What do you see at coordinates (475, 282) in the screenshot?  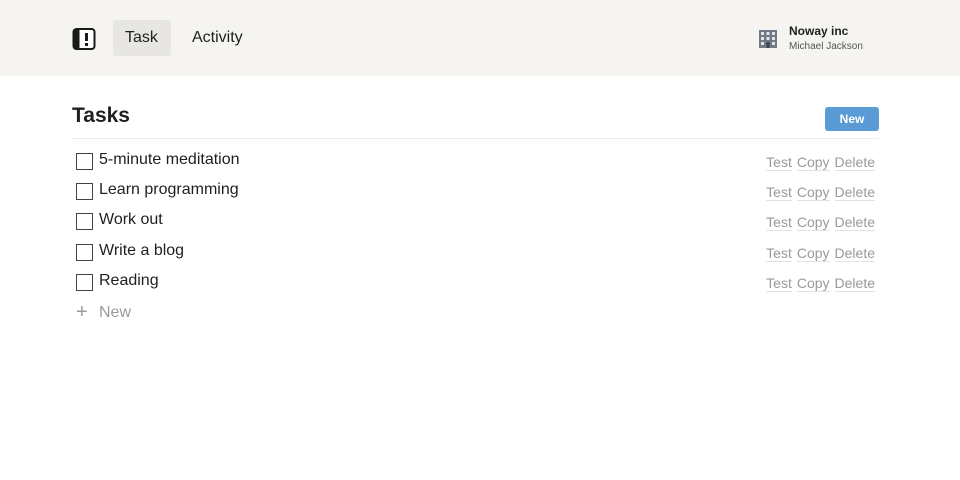 I see `task-row: Reading Test Copy Delete` at bounding box center [475, 282].